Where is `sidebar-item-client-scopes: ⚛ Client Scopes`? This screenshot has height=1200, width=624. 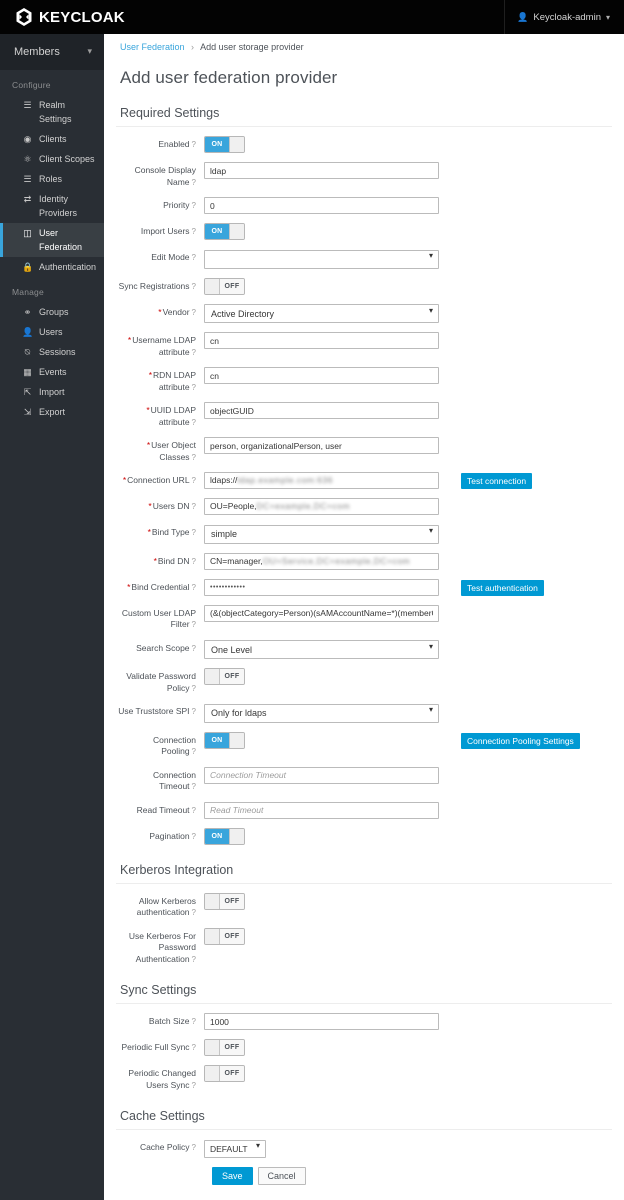
sidebar-item-client-scopes: ⚛ Client Scopes is located at coordinates (52, 159).